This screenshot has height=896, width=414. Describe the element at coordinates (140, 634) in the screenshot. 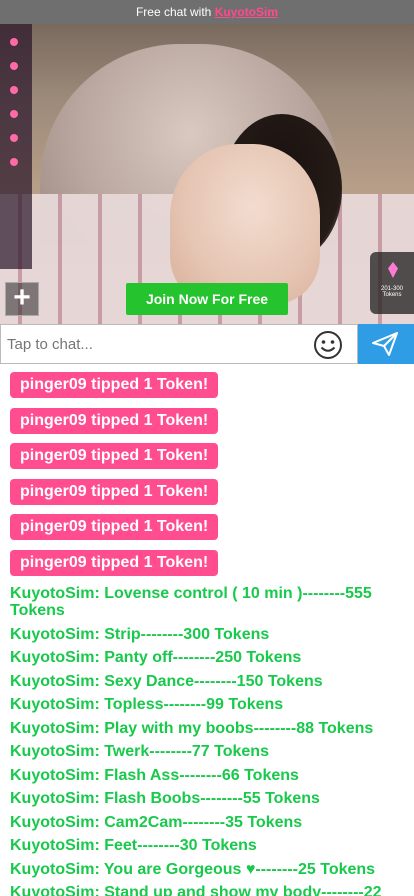

I see `menu-item: KuyotoSim: Strip--------300 Tokens` at that location.